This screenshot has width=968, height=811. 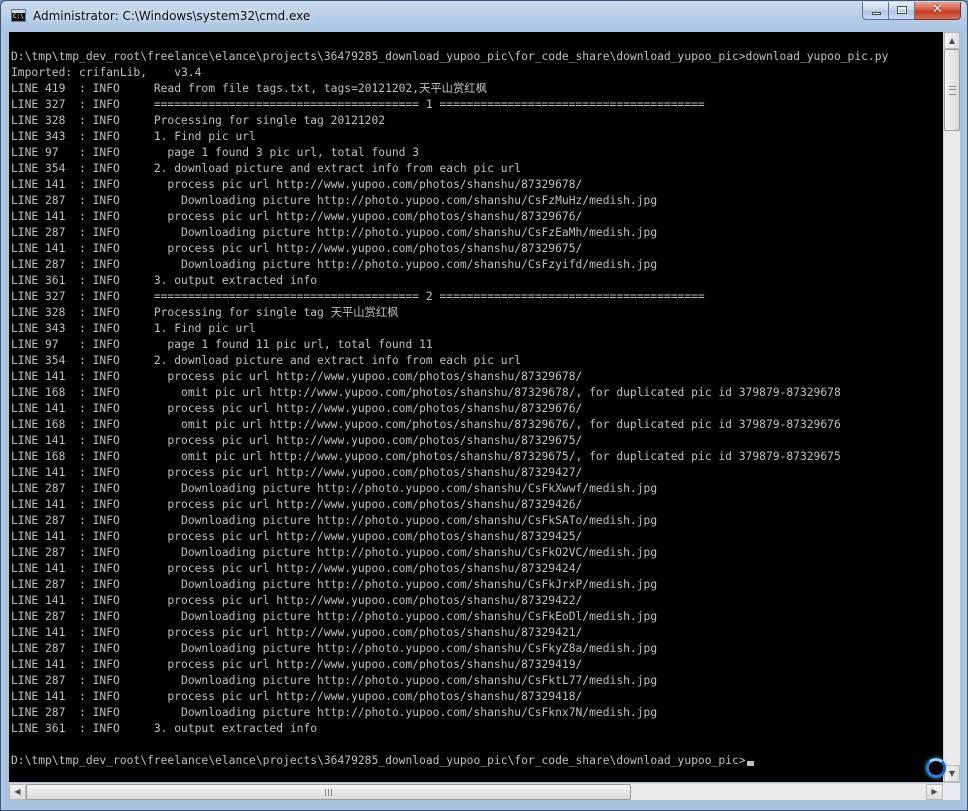 What do you see at coordinates (18, 15) in the screenshot?
I see `cmd-app-icon` at bounding box center [18, 15].